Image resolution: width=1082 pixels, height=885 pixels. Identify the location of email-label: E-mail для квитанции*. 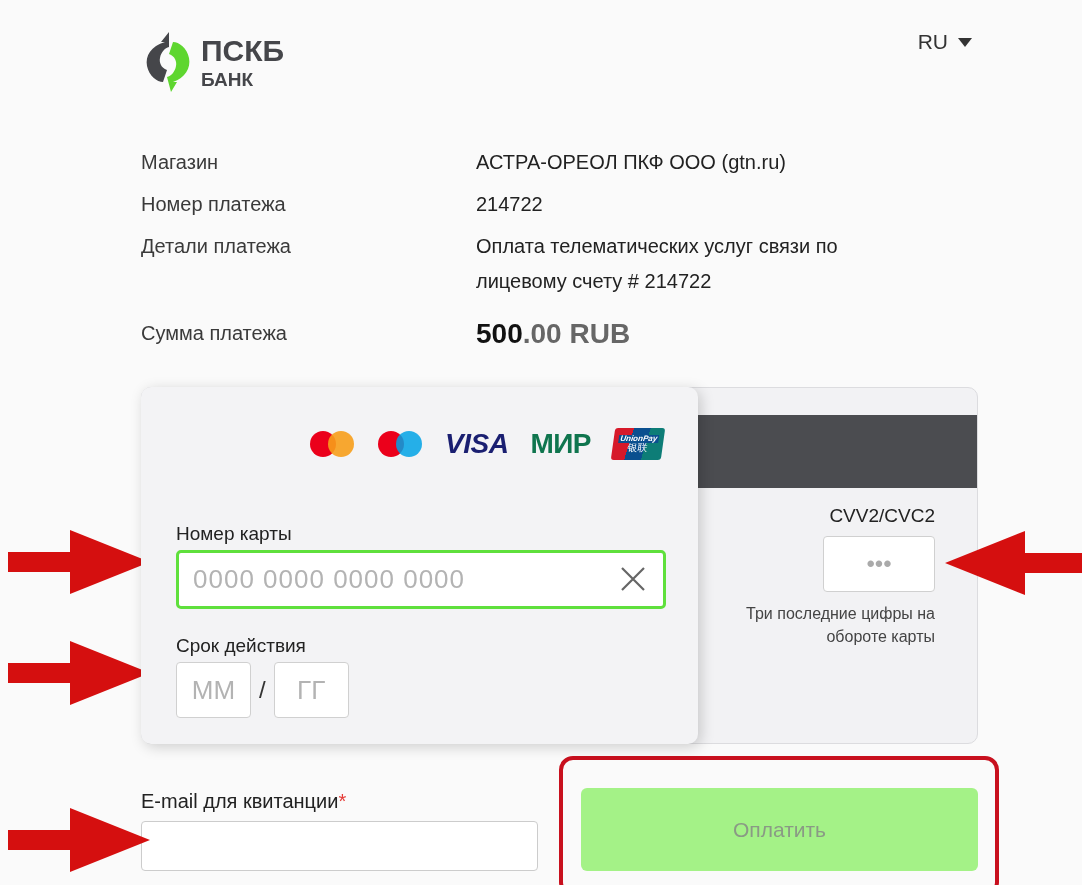
(244, 801).